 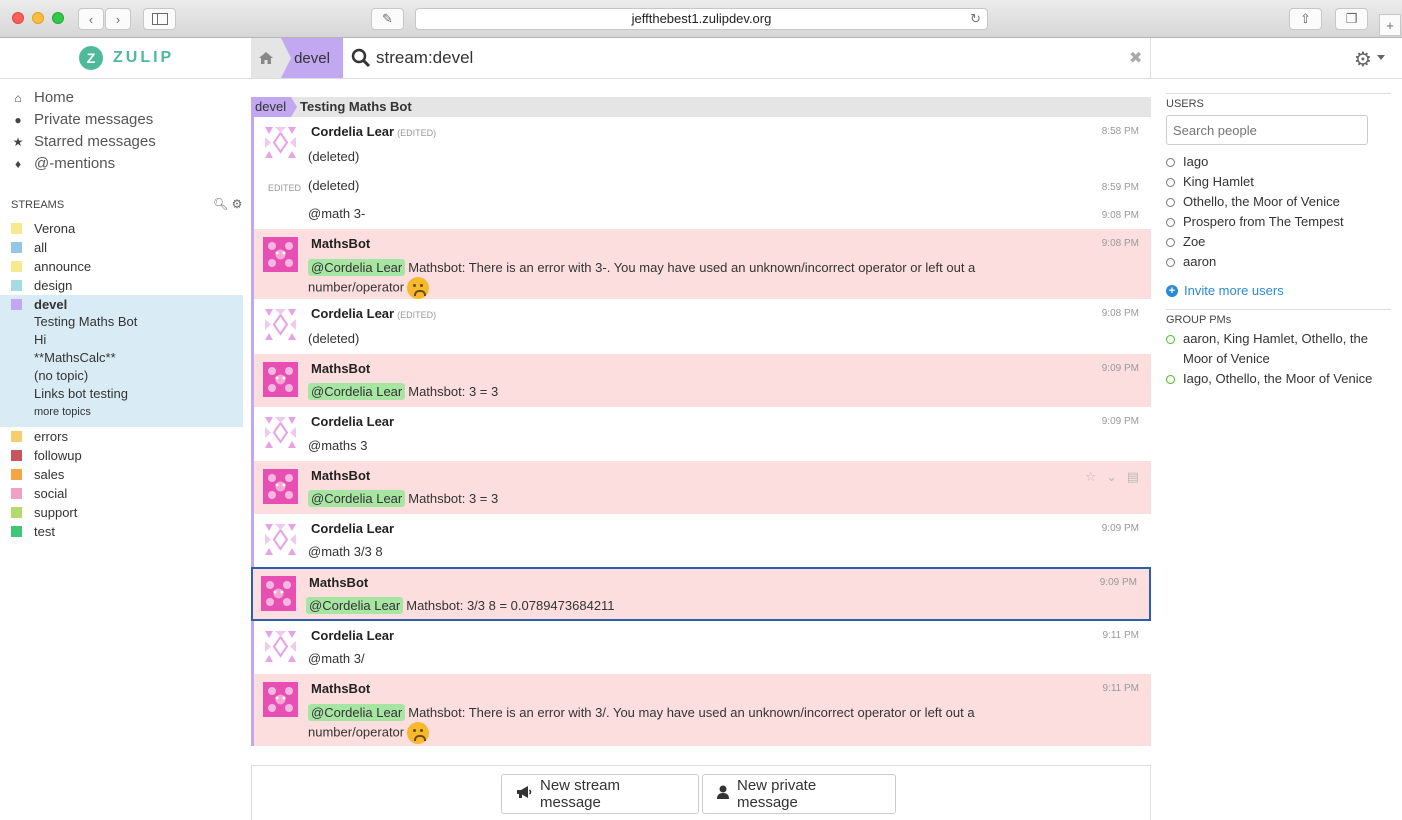 I want to click on stream-item-sales: sales, so click(x=121, y=474).